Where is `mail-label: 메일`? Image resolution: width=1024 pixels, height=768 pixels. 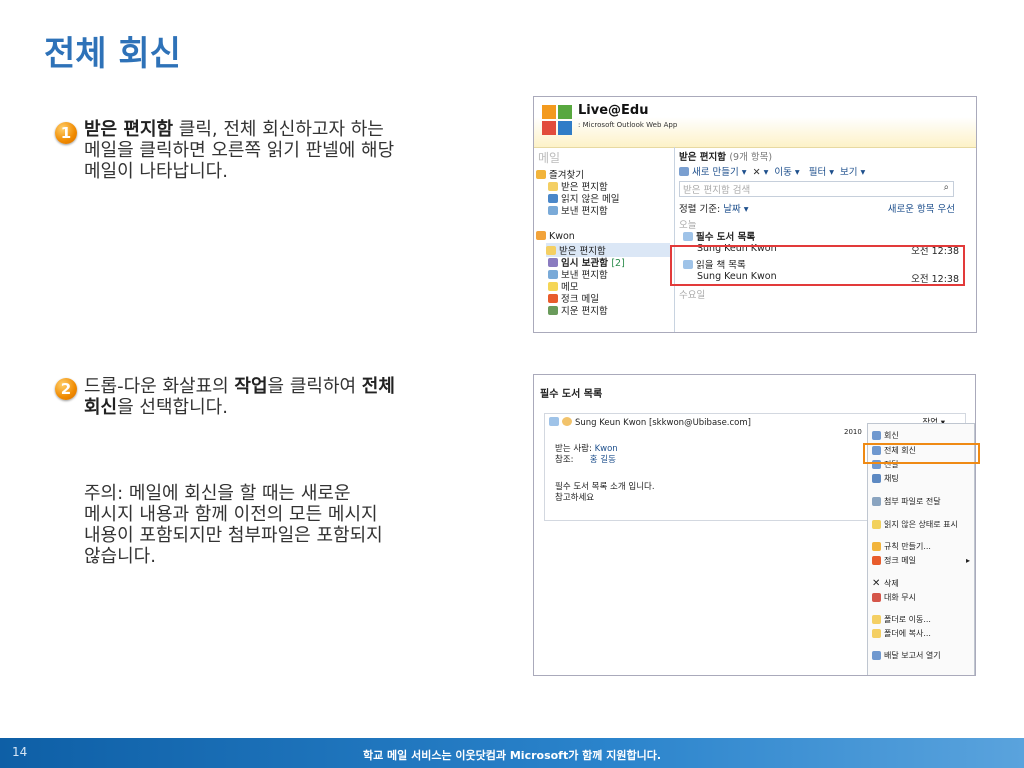
mail-label: 메일 is located at coordinates (549, 158).